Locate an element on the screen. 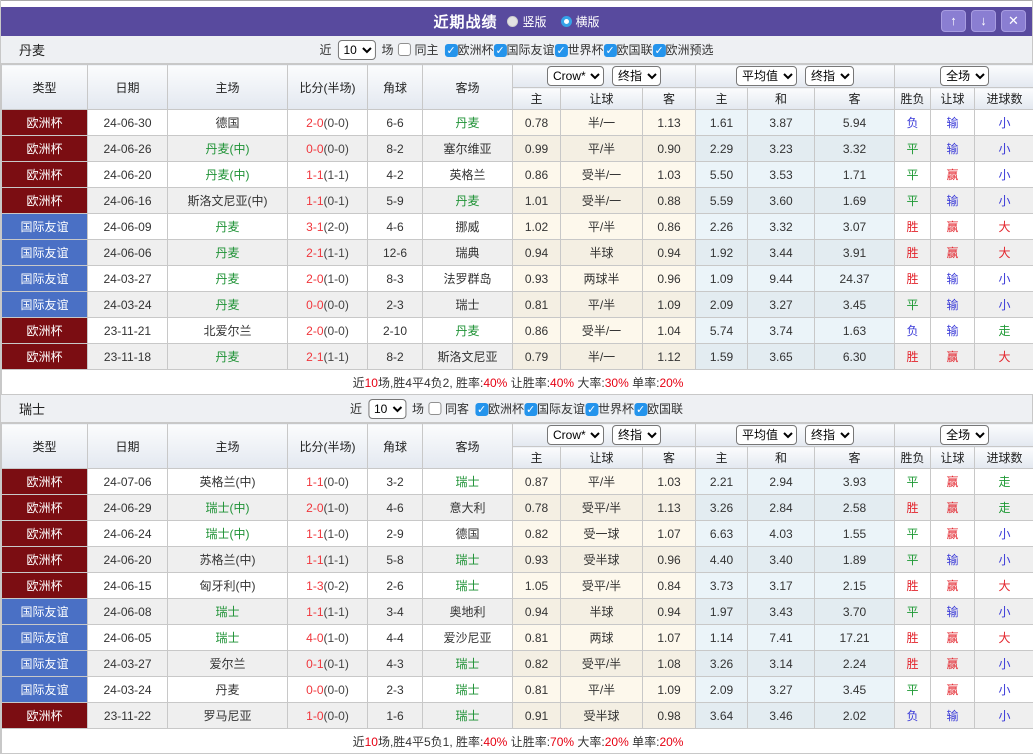 The image size is (1033, 754). away-team-cell: 丹麦 is located at coordinates (468, 201).